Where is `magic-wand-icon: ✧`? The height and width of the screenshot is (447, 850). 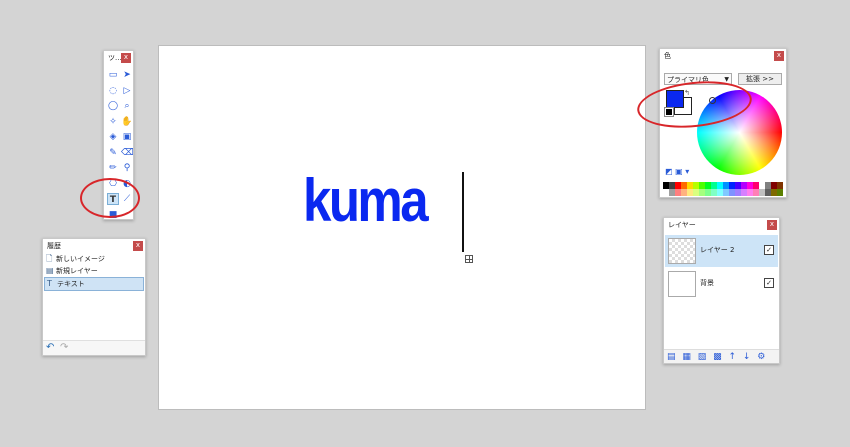 magic-wand-icon: ✧ is located at coordinates (113, 122).